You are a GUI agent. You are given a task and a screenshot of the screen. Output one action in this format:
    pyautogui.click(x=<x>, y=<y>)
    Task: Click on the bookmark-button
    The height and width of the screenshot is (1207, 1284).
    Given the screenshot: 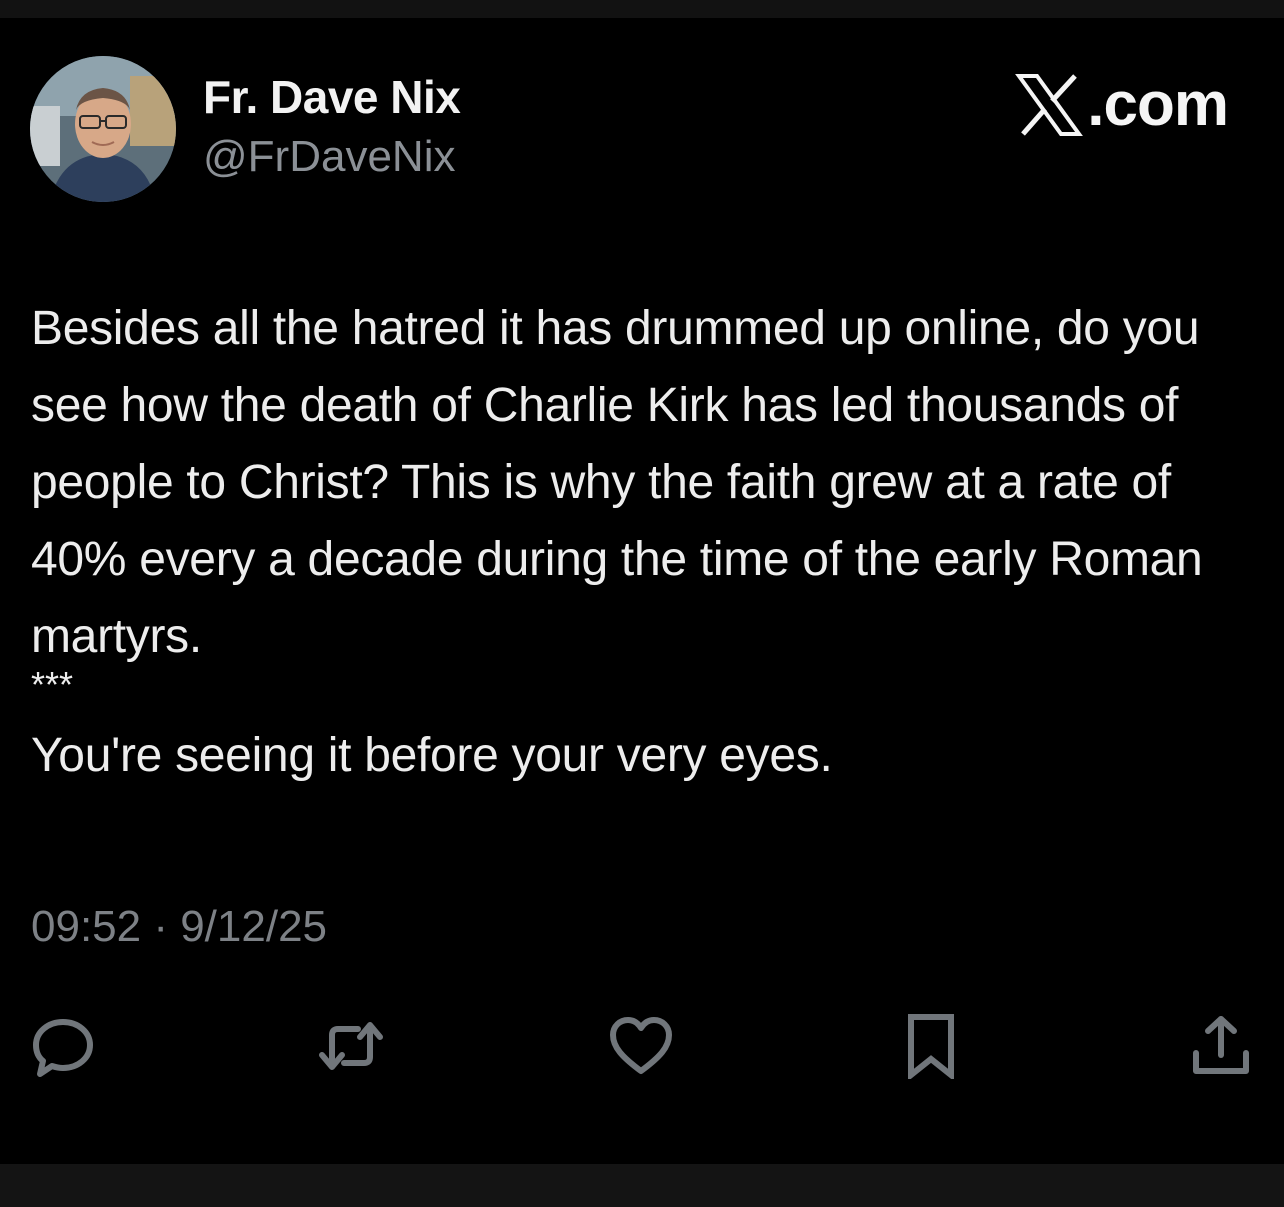 What is the action you would take?
    pyautogui.click(x=931, y=1046)
    